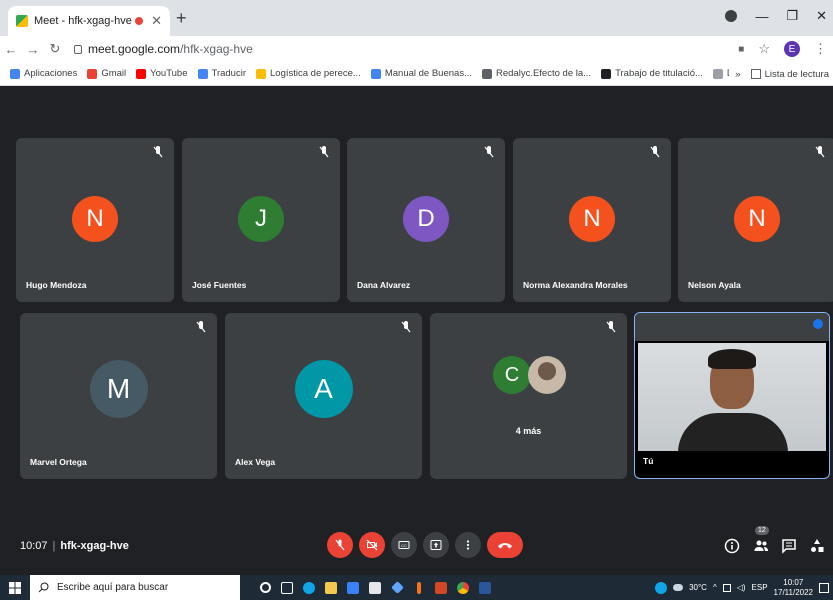 Image resolution: width=833 pixels, height=600 pixels. I want to click on present-button, so click(436, 545).